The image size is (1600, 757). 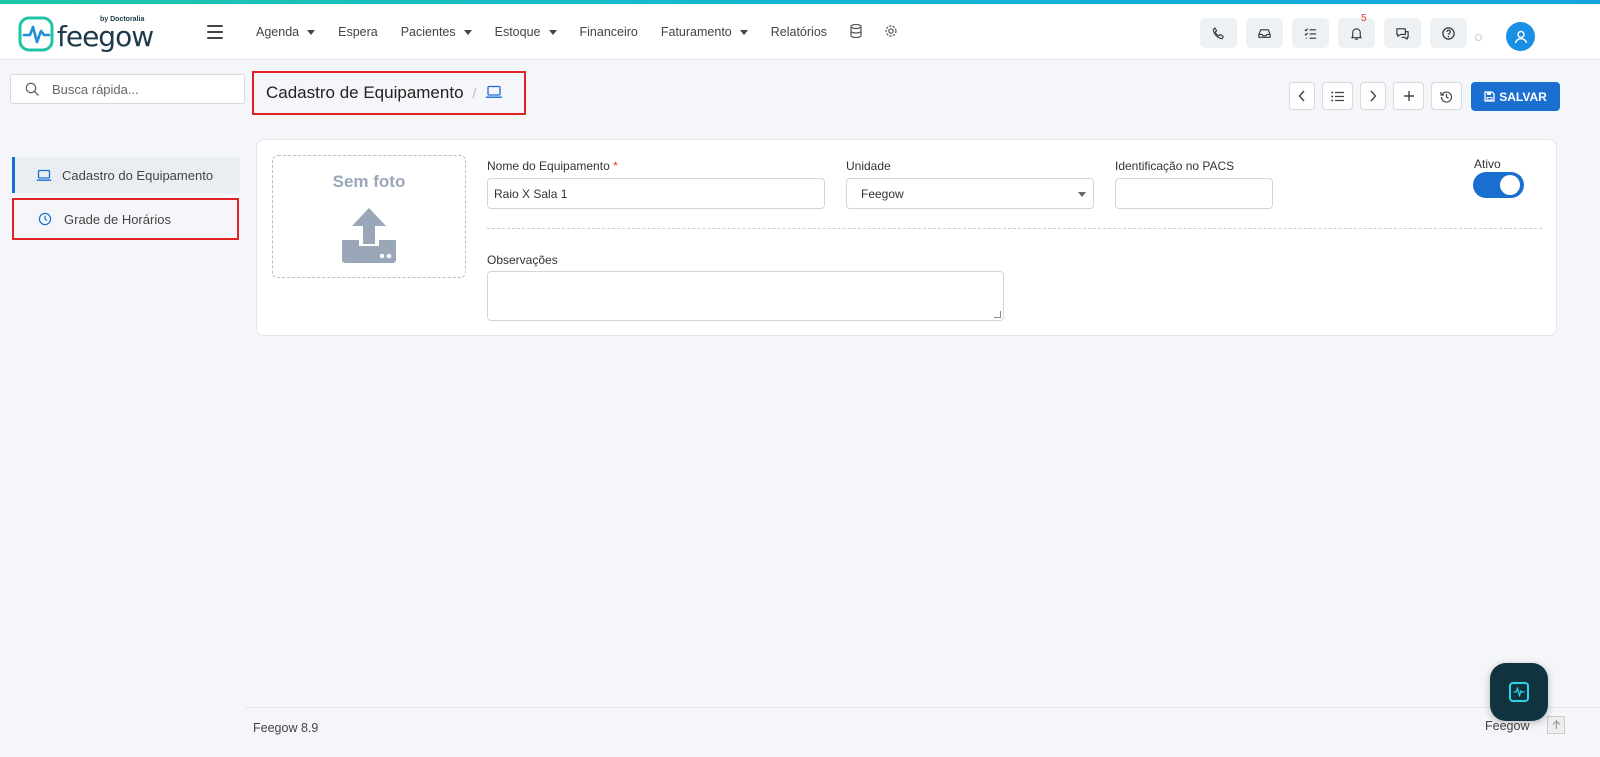 I want to click on user-avatar, so click(x=1520, y=36).